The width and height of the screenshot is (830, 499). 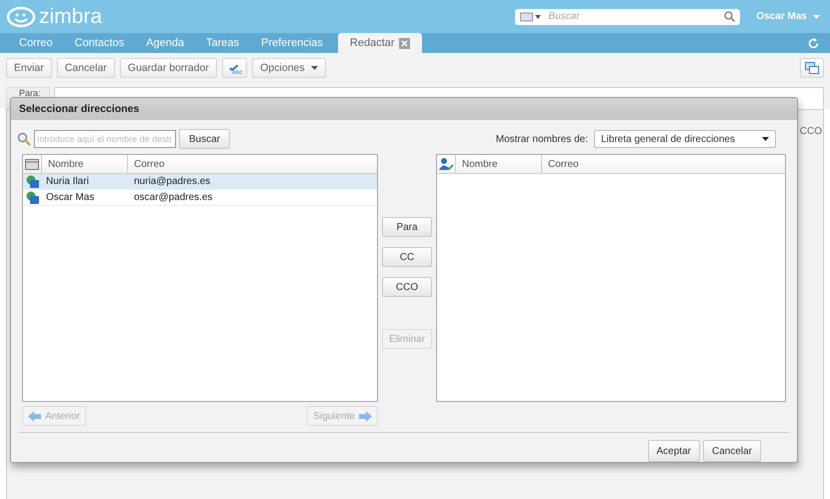 I want to click on refresh-icon, so click(x=813, y=43).